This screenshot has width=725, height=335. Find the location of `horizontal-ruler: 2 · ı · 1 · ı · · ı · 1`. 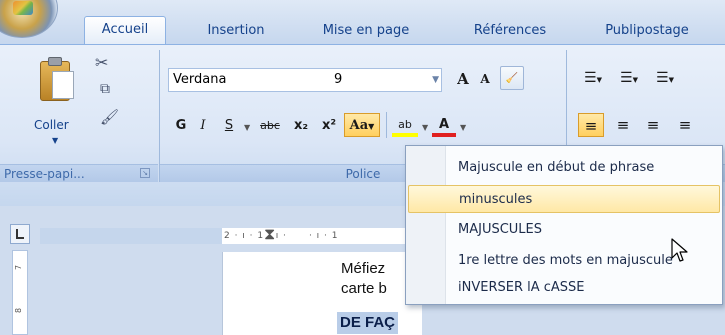

horizontal-ruler: 2 · ı · 1 · ı · · ı · 1 is located at coordinates (316, 236).